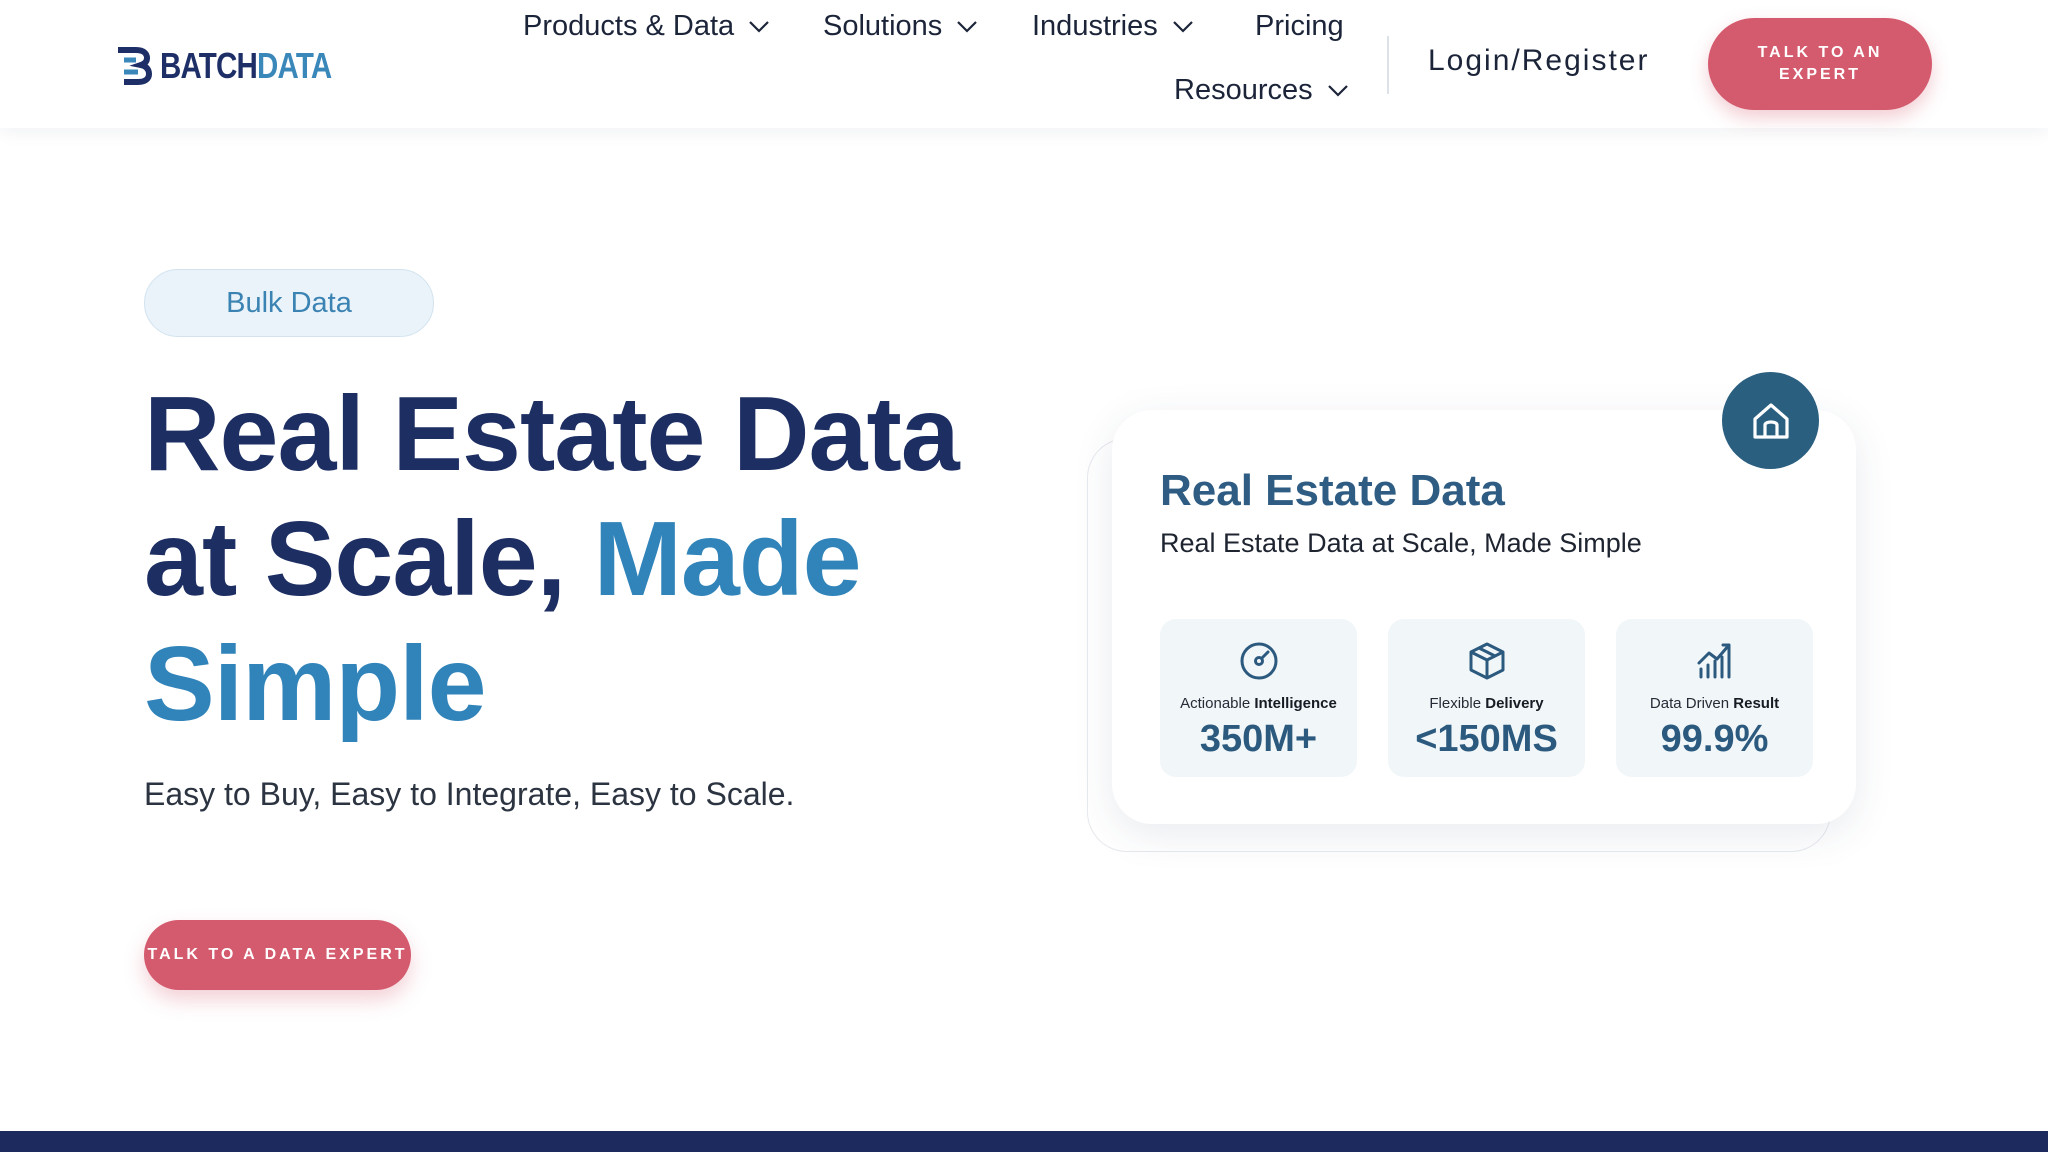  What do you see at coordinates (1715, 661) in the screenshot?
I see `bar-chart-icon` at bounding box center [1715, 661].